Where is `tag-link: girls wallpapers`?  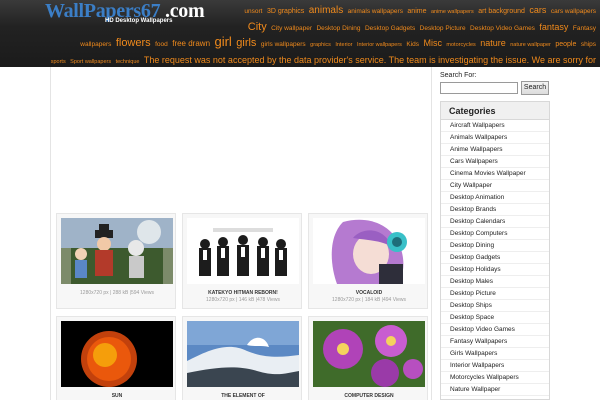
tag-link: girls wallpapers is located at coordinates (283, 44).